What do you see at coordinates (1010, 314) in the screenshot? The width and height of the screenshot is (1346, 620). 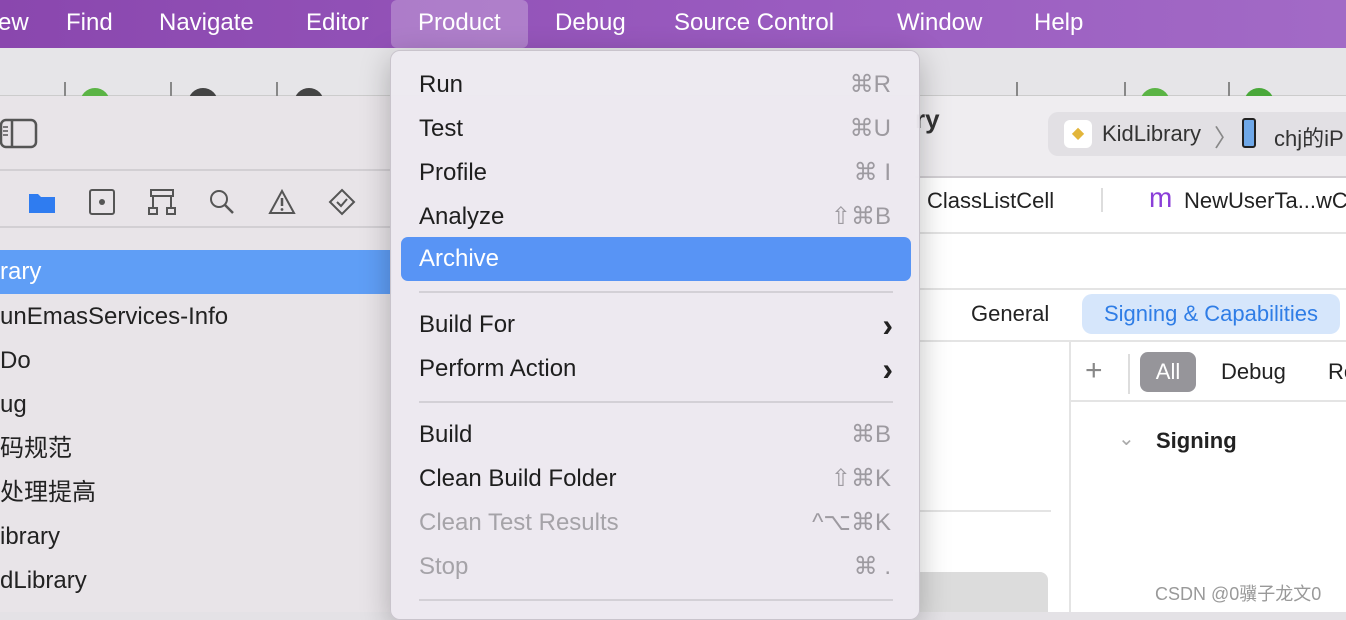 I see `tab-general: General` at bounding box center [1010, 314].